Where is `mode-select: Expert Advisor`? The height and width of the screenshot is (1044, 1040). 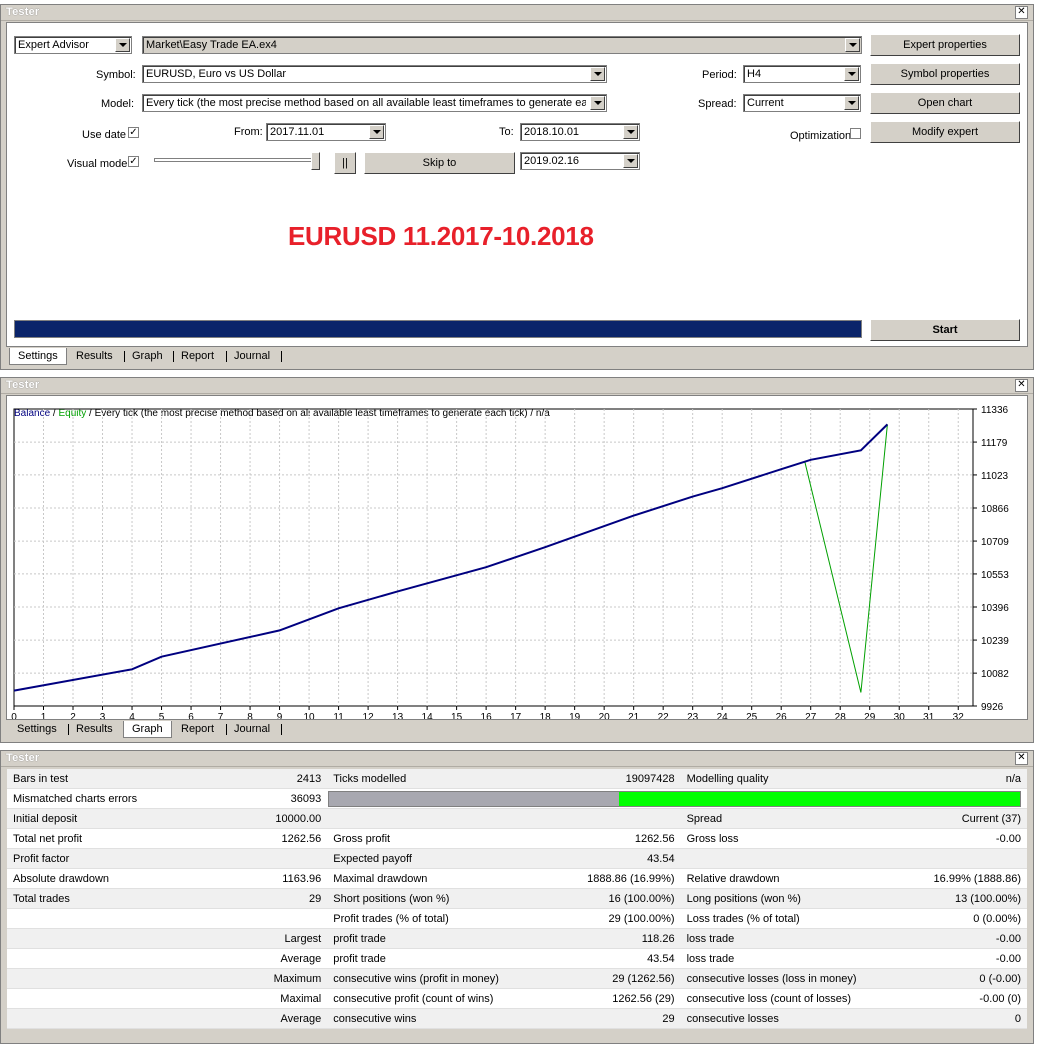 mode-select: Expert Advisor is located at coordinates (73, 45).